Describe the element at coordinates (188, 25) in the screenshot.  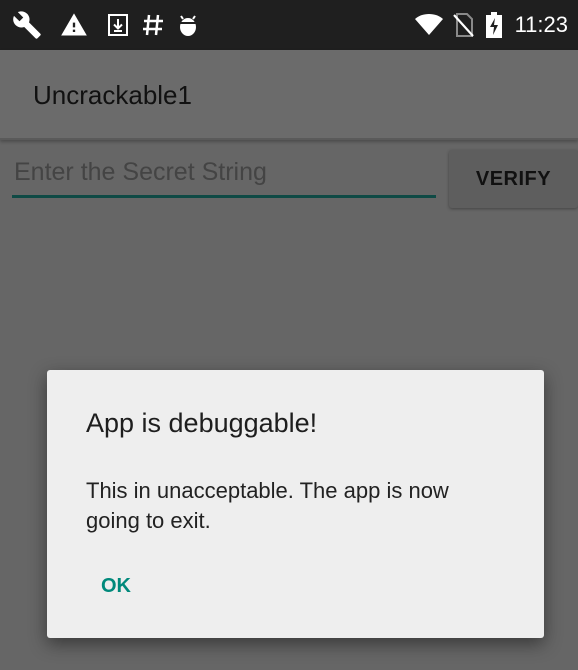
I see `android-debug-icon` at that location.